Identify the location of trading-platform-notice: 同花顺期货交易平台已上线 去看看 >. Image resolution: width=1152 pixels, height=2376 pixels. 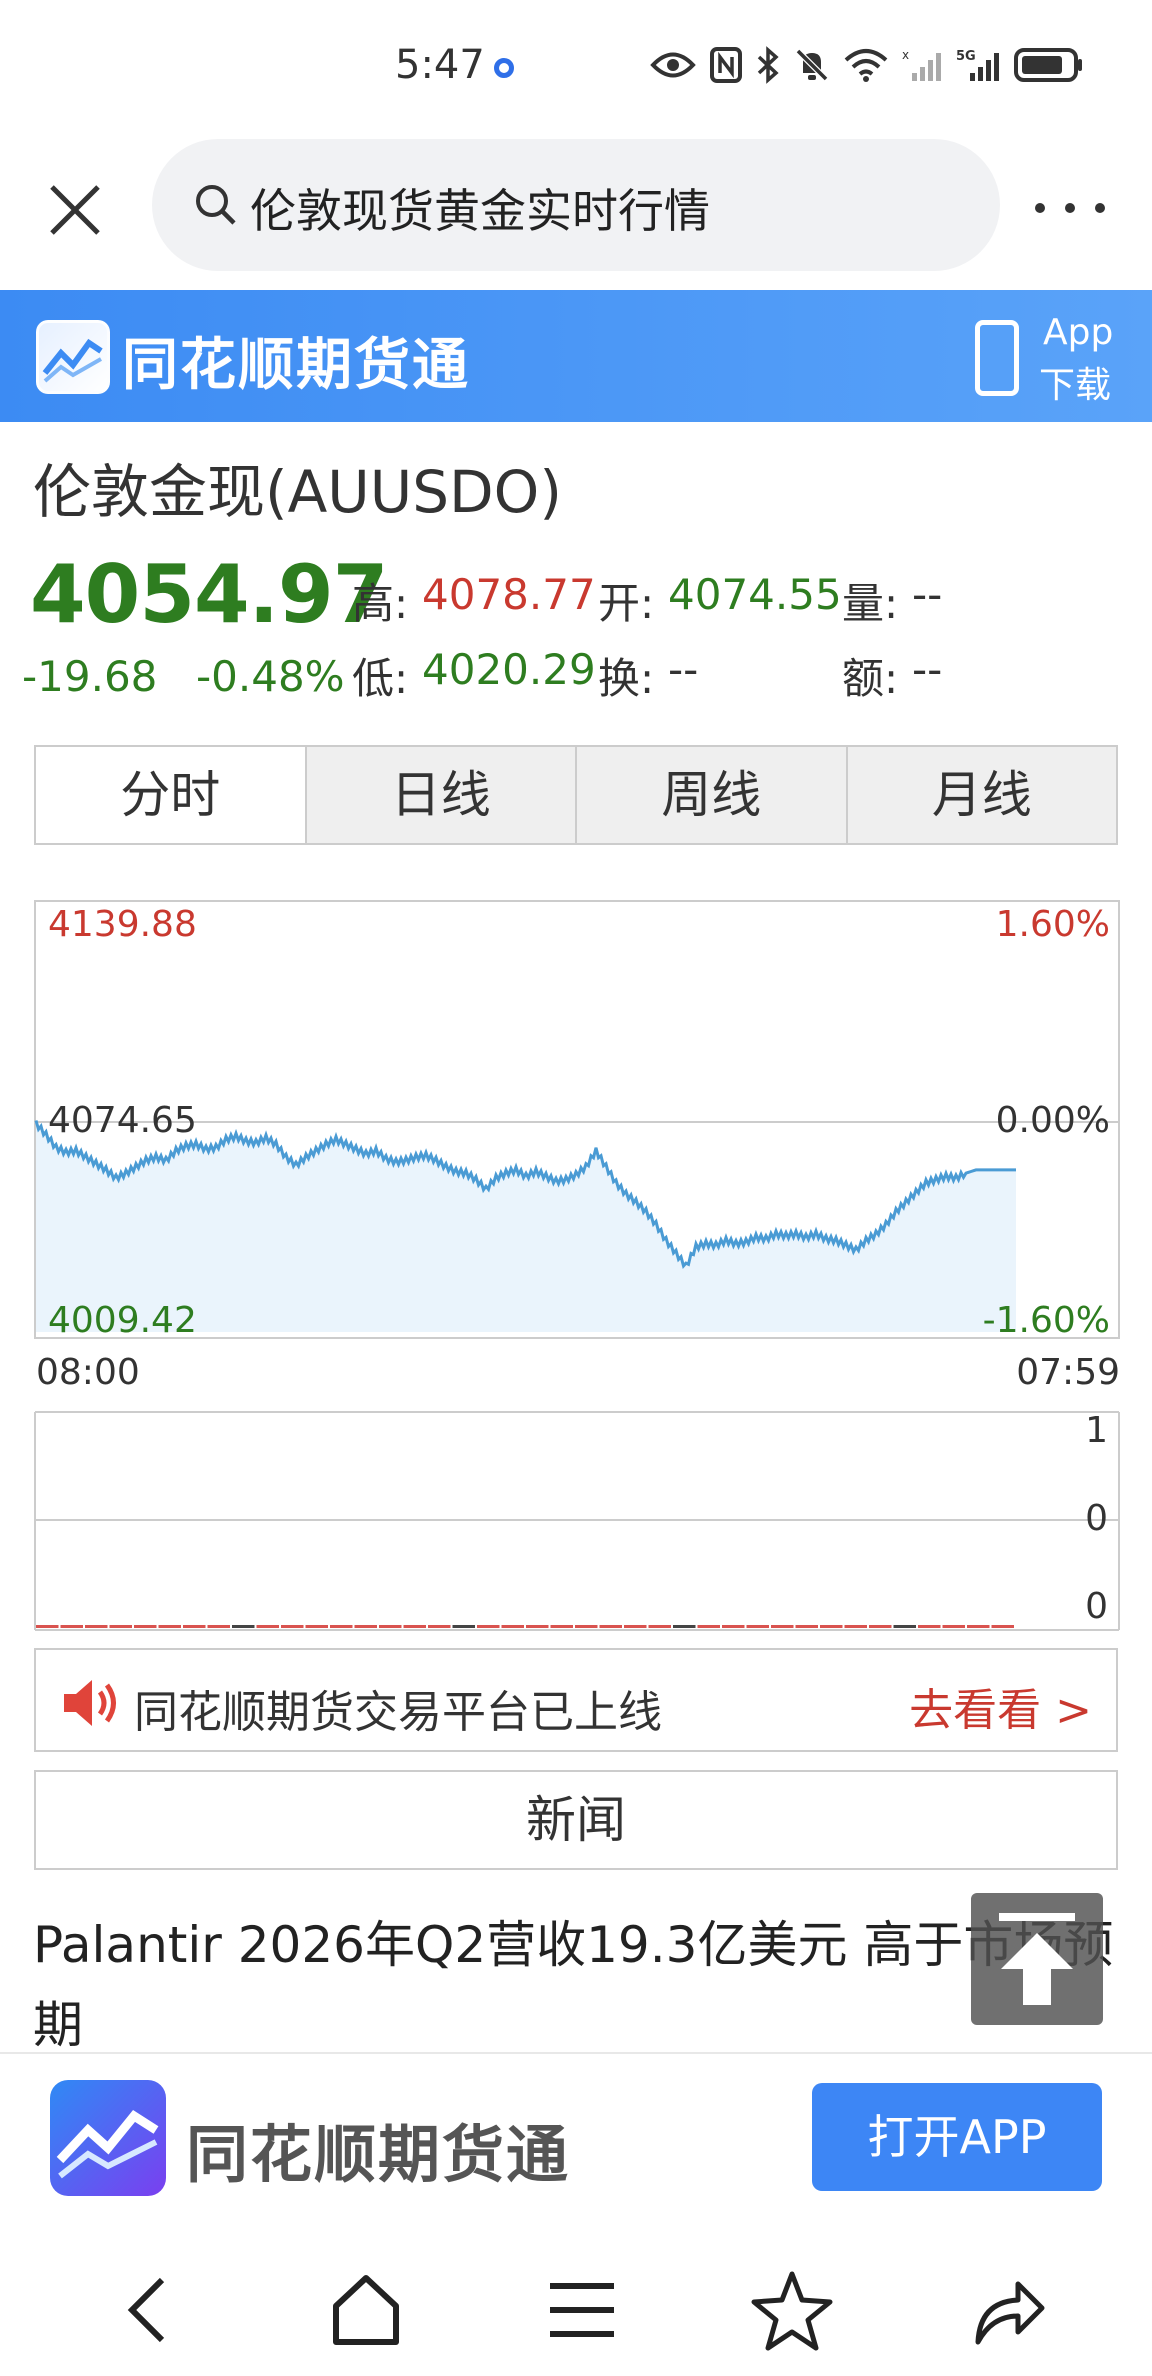
(576, 1700).